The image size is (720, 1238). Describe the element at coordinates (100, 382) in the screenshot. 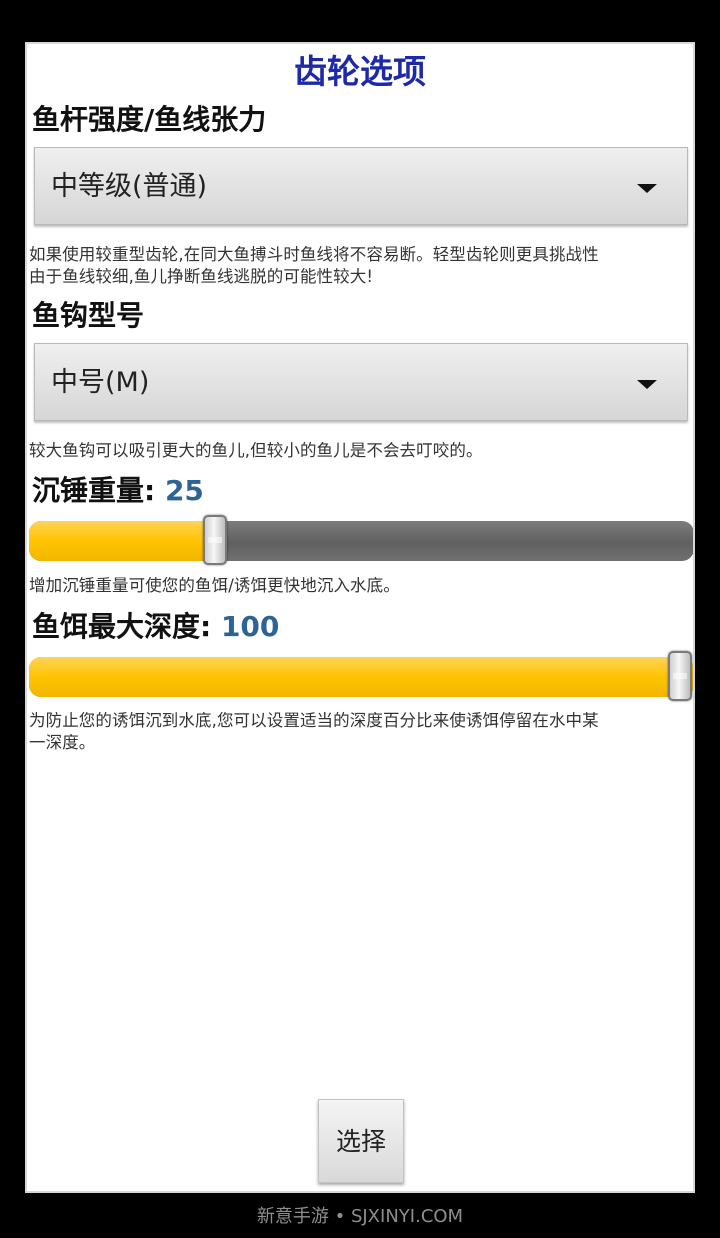

I see `hook-size-selected: 中号(M)` at that location.